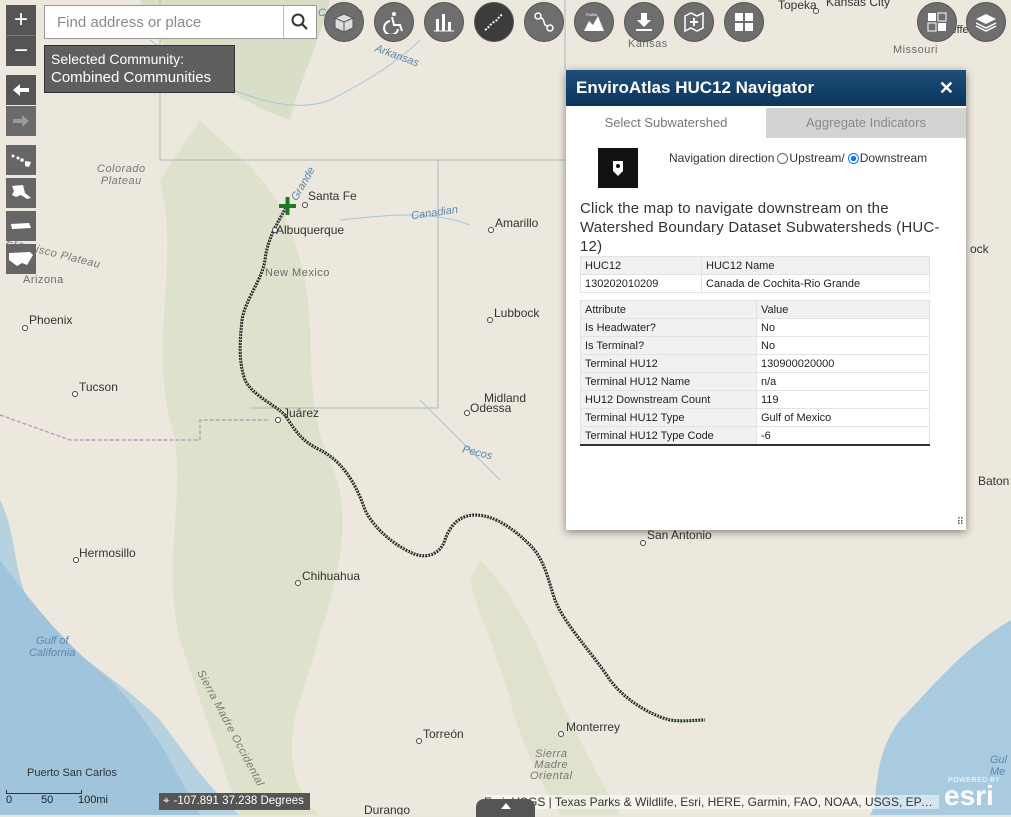  Describe the element at coordinates (332, 196) in the screenshot. I see `label-santa-fe: Santa Fe` at that location.